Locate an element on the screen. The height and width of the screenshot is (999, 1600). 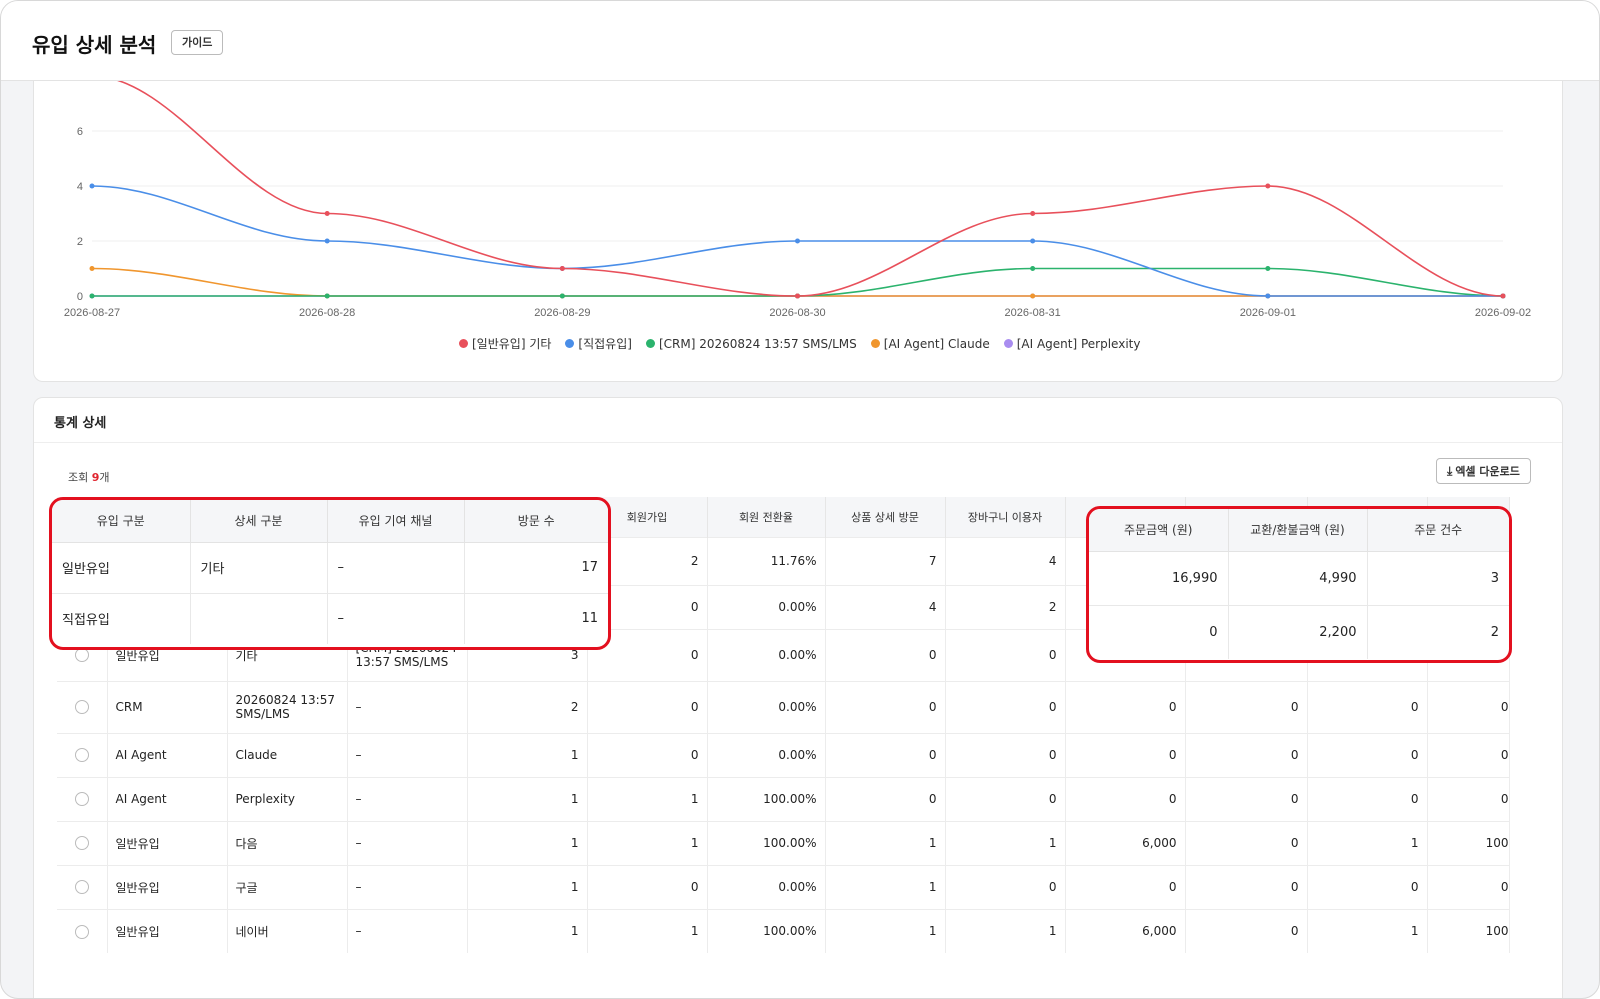
guide-button: 가이드 is located at coordinates (197, 42).